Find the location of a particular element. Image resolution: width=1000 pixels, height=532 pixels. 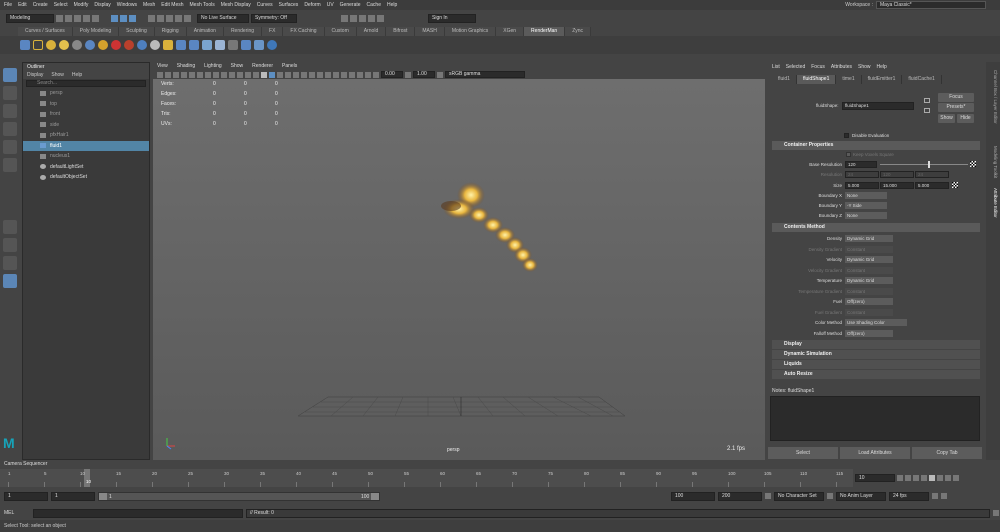

shelf-tab-zync: Zync is located at coordinates (578, 31).